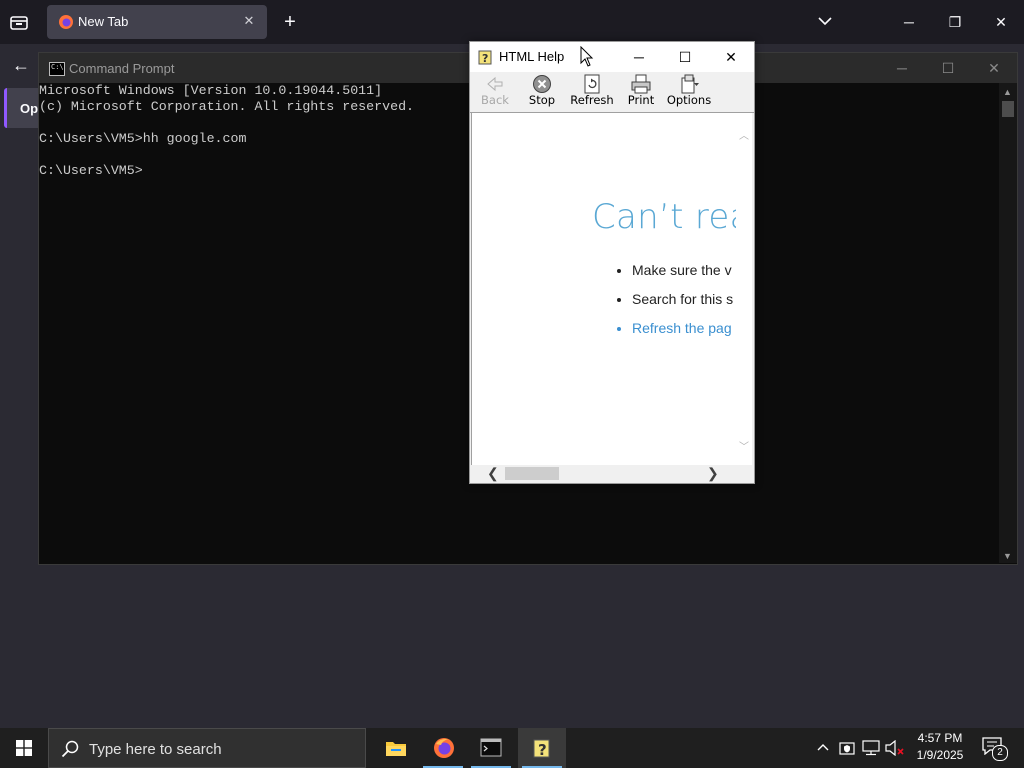 The image size is (1024, 768). I want to click on windows-logo-icon, so click(24, 748).